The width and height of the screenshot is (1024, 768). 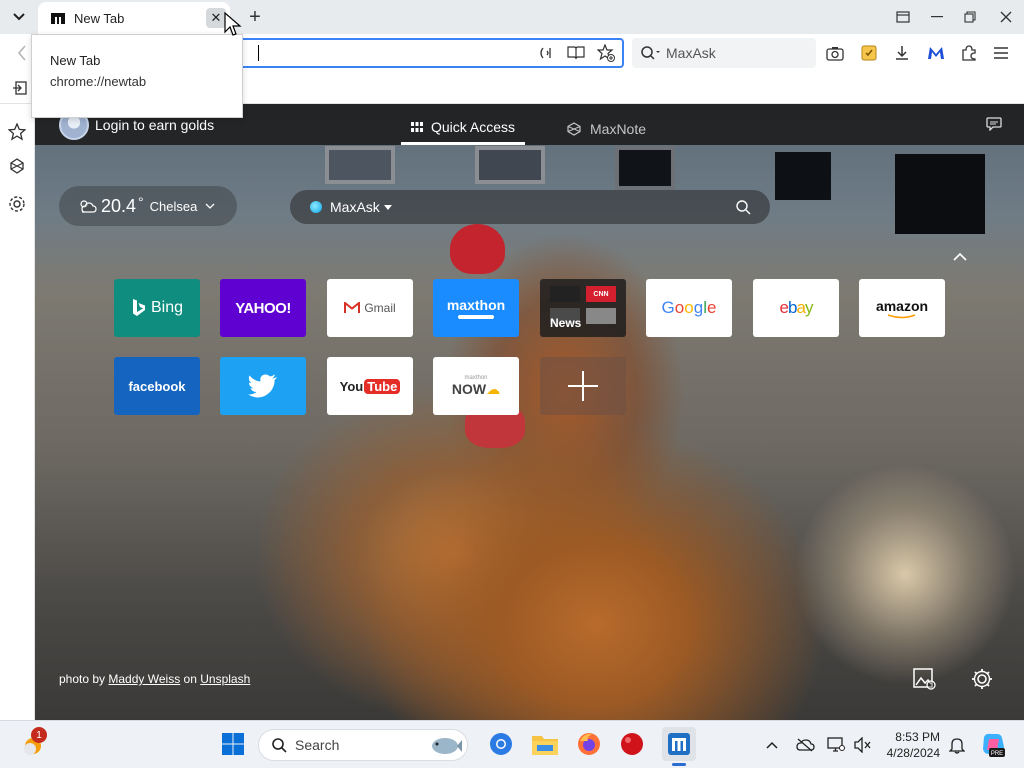 I want to click on taskbar-app-red-ball, so click(x=632, y=744).